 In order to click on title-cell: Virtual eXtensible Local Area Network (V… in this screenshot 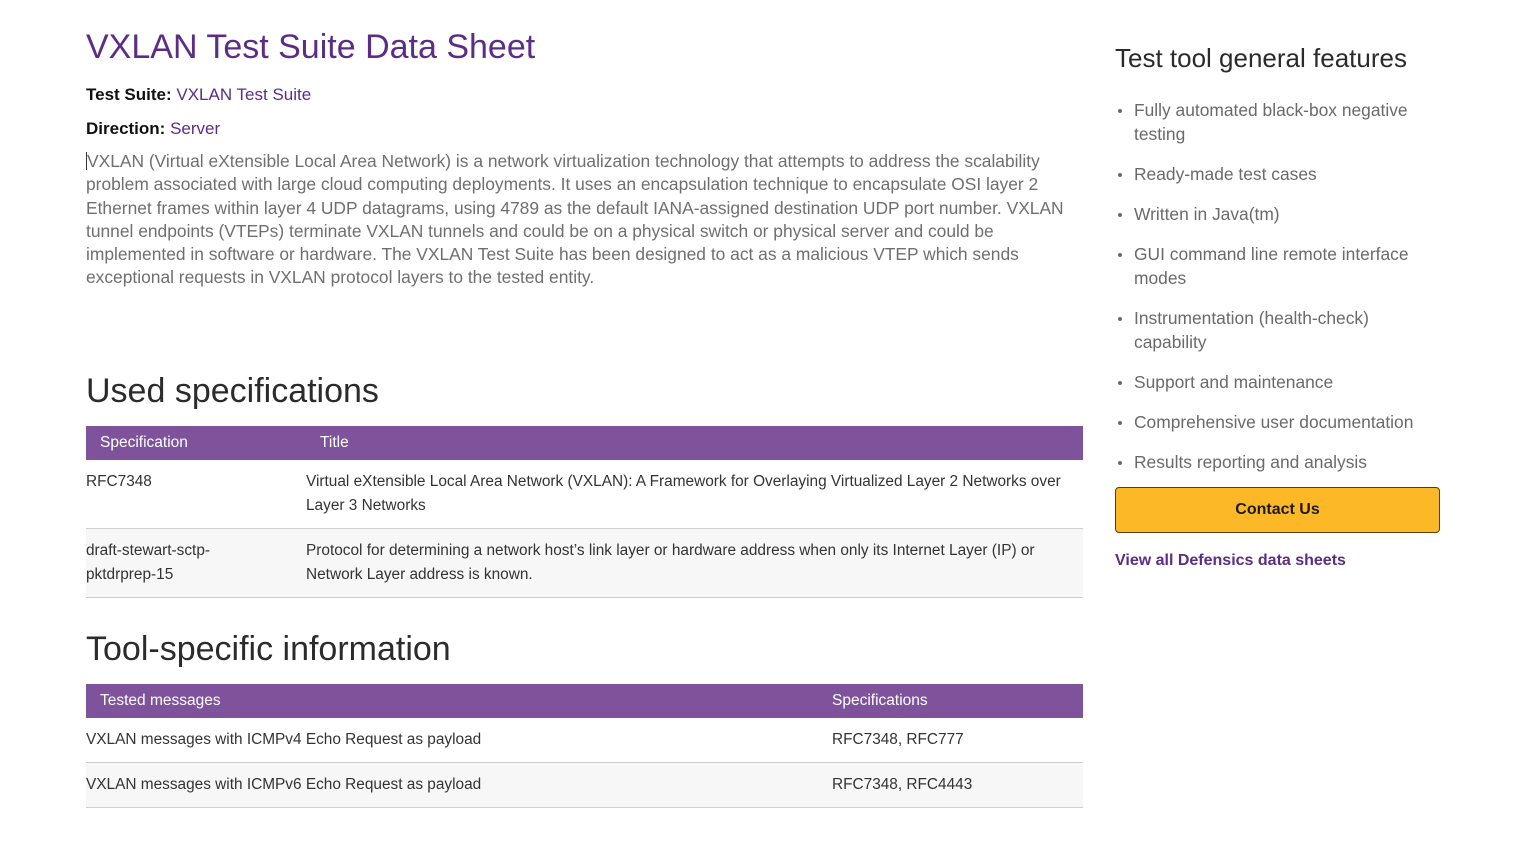, I will do `click(694, 494)`.